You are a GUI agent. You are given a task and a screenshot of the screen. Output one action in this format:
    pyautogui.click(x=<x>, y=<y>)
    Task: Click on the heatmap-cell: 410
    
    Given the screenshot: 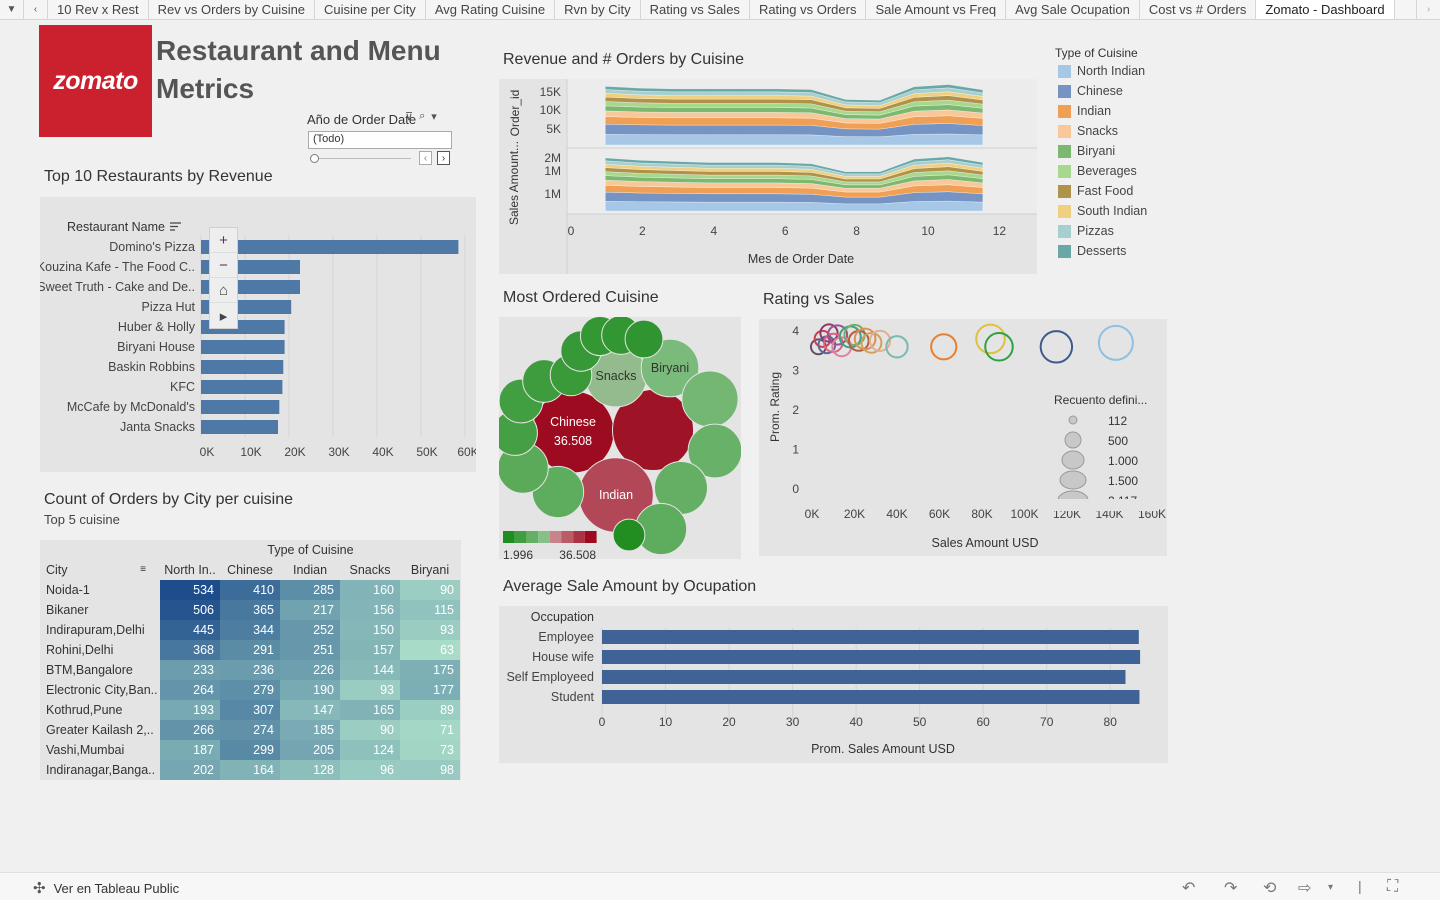 What is the action you would take?
    pyautogui.click(x=250, y=590)
    